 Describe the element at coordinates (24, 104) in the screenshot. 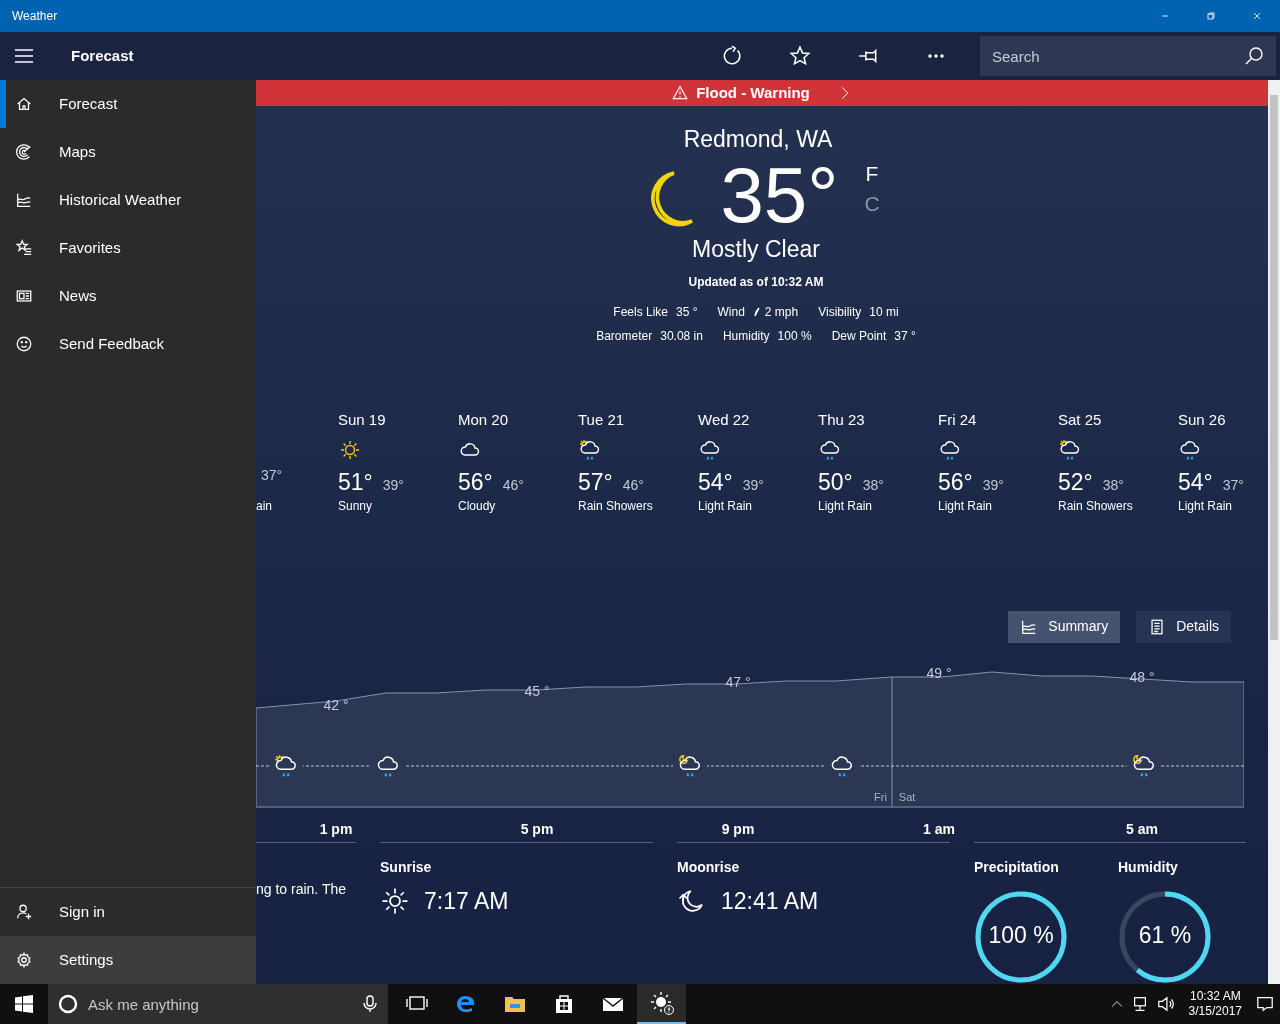

I see `home-icon` at that location.